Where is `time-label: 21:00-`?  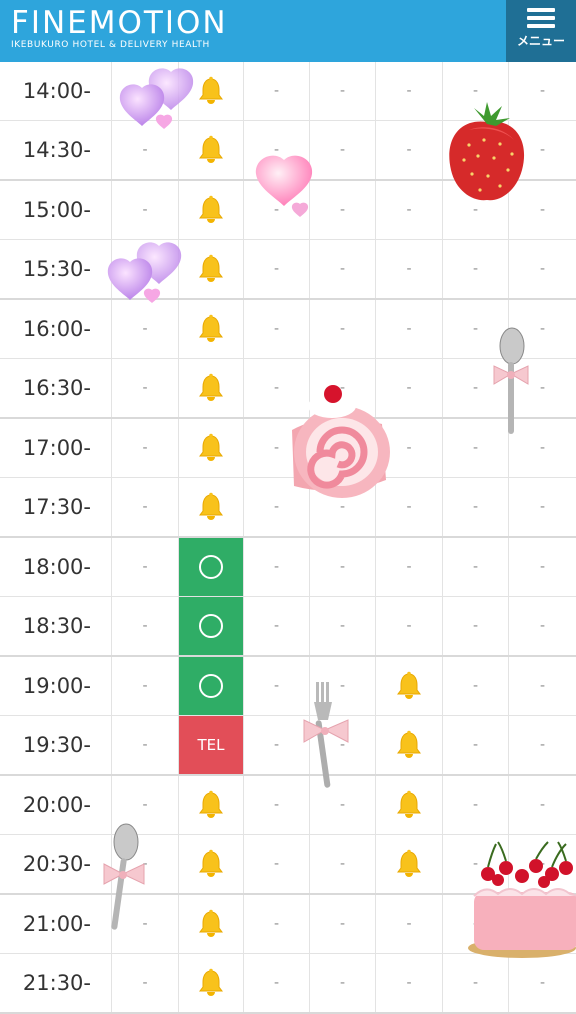
time-label: 21:00- is located at coordinates (56, 924).